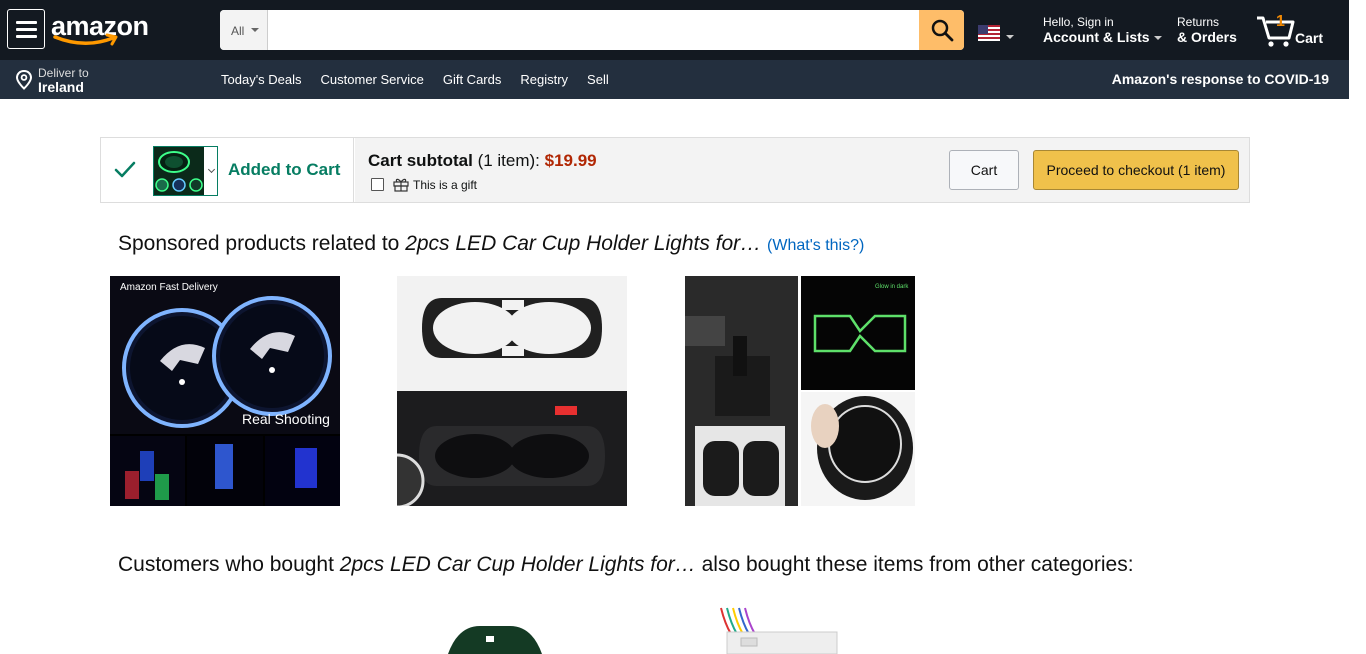  I want to click on gift-icon, so click(401, 185).